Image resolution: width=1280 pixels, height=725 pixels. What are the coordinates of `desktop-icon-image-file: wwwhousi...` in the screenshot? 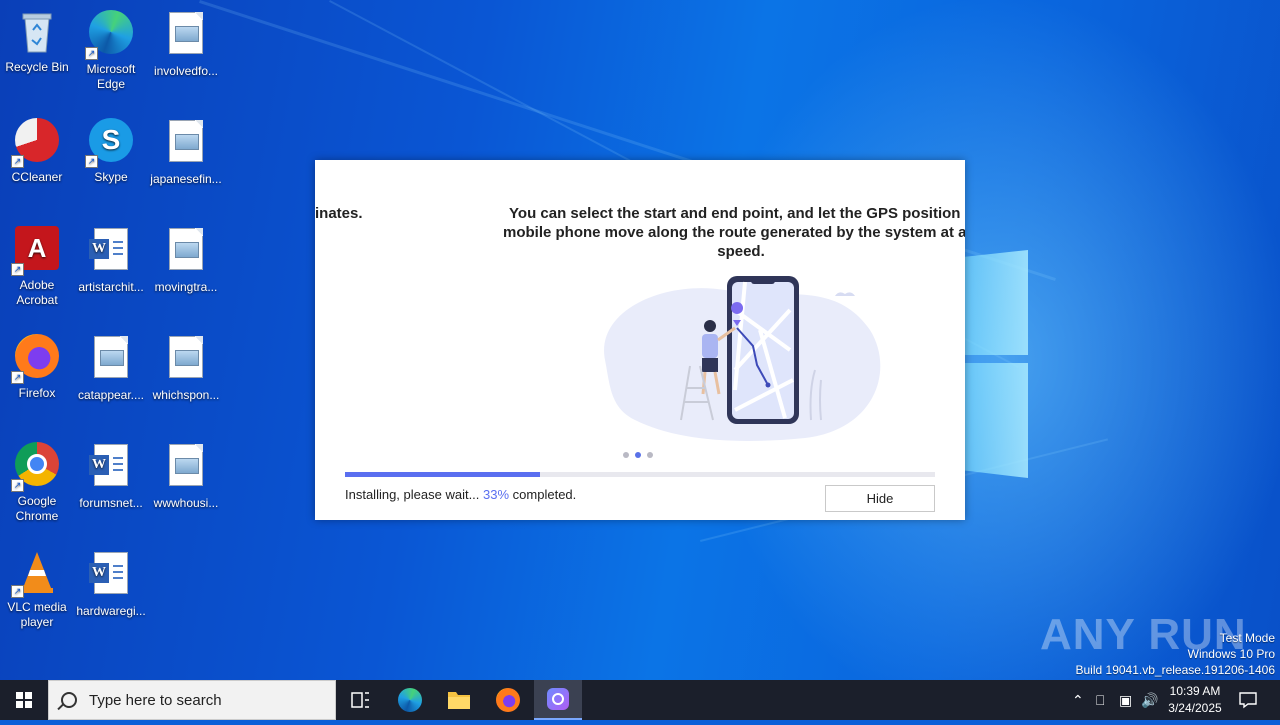 It's located at (186, 475).